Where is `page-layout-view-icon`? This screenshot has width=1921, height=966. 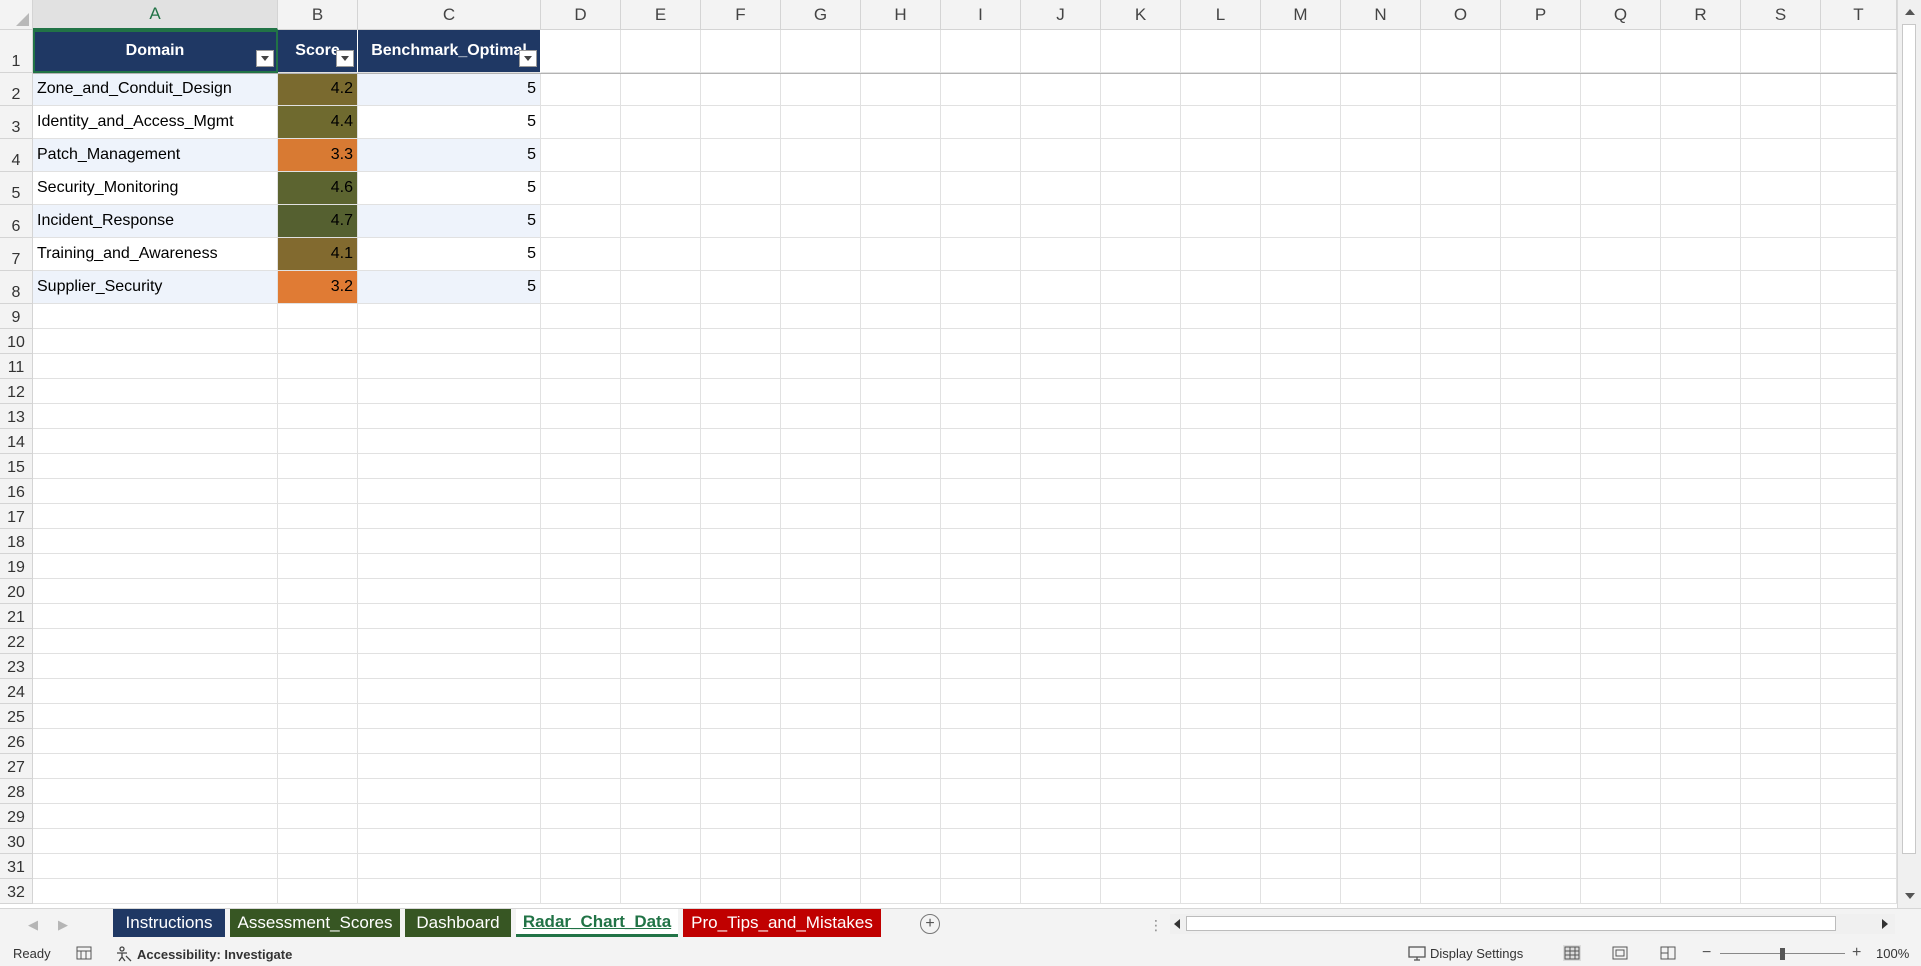
page-layout-view-icon is located at coordinates (1620, 953).